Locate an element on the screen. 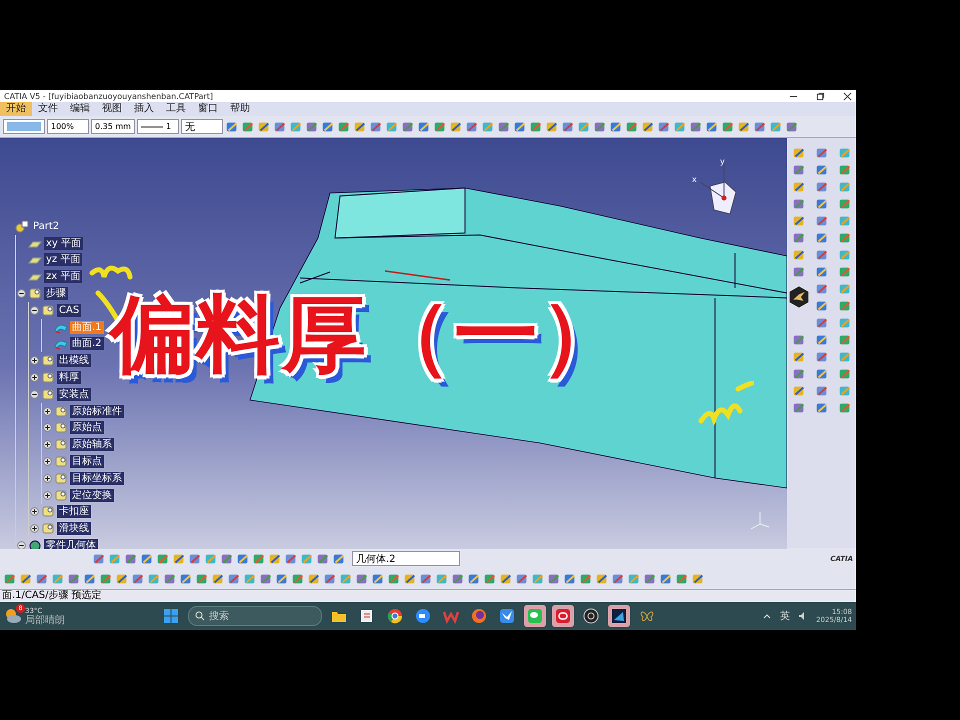 The image size is (960, 720). close-icon is located at coordinates (847, 96).